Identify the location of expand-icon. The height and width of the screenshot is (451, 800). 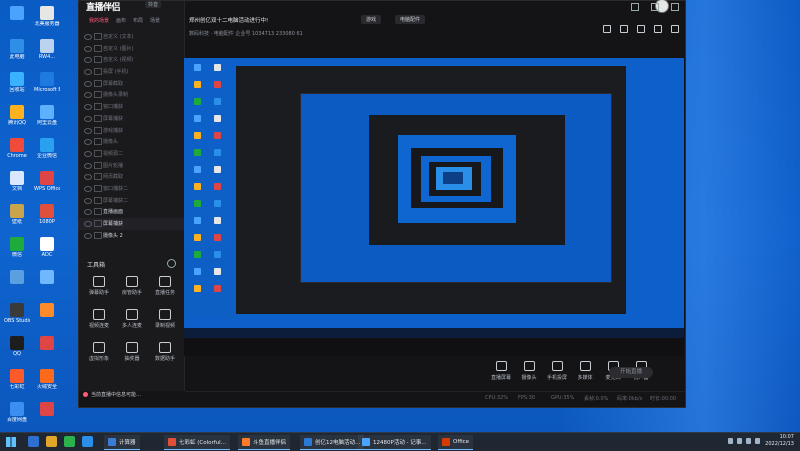
(675, 29).